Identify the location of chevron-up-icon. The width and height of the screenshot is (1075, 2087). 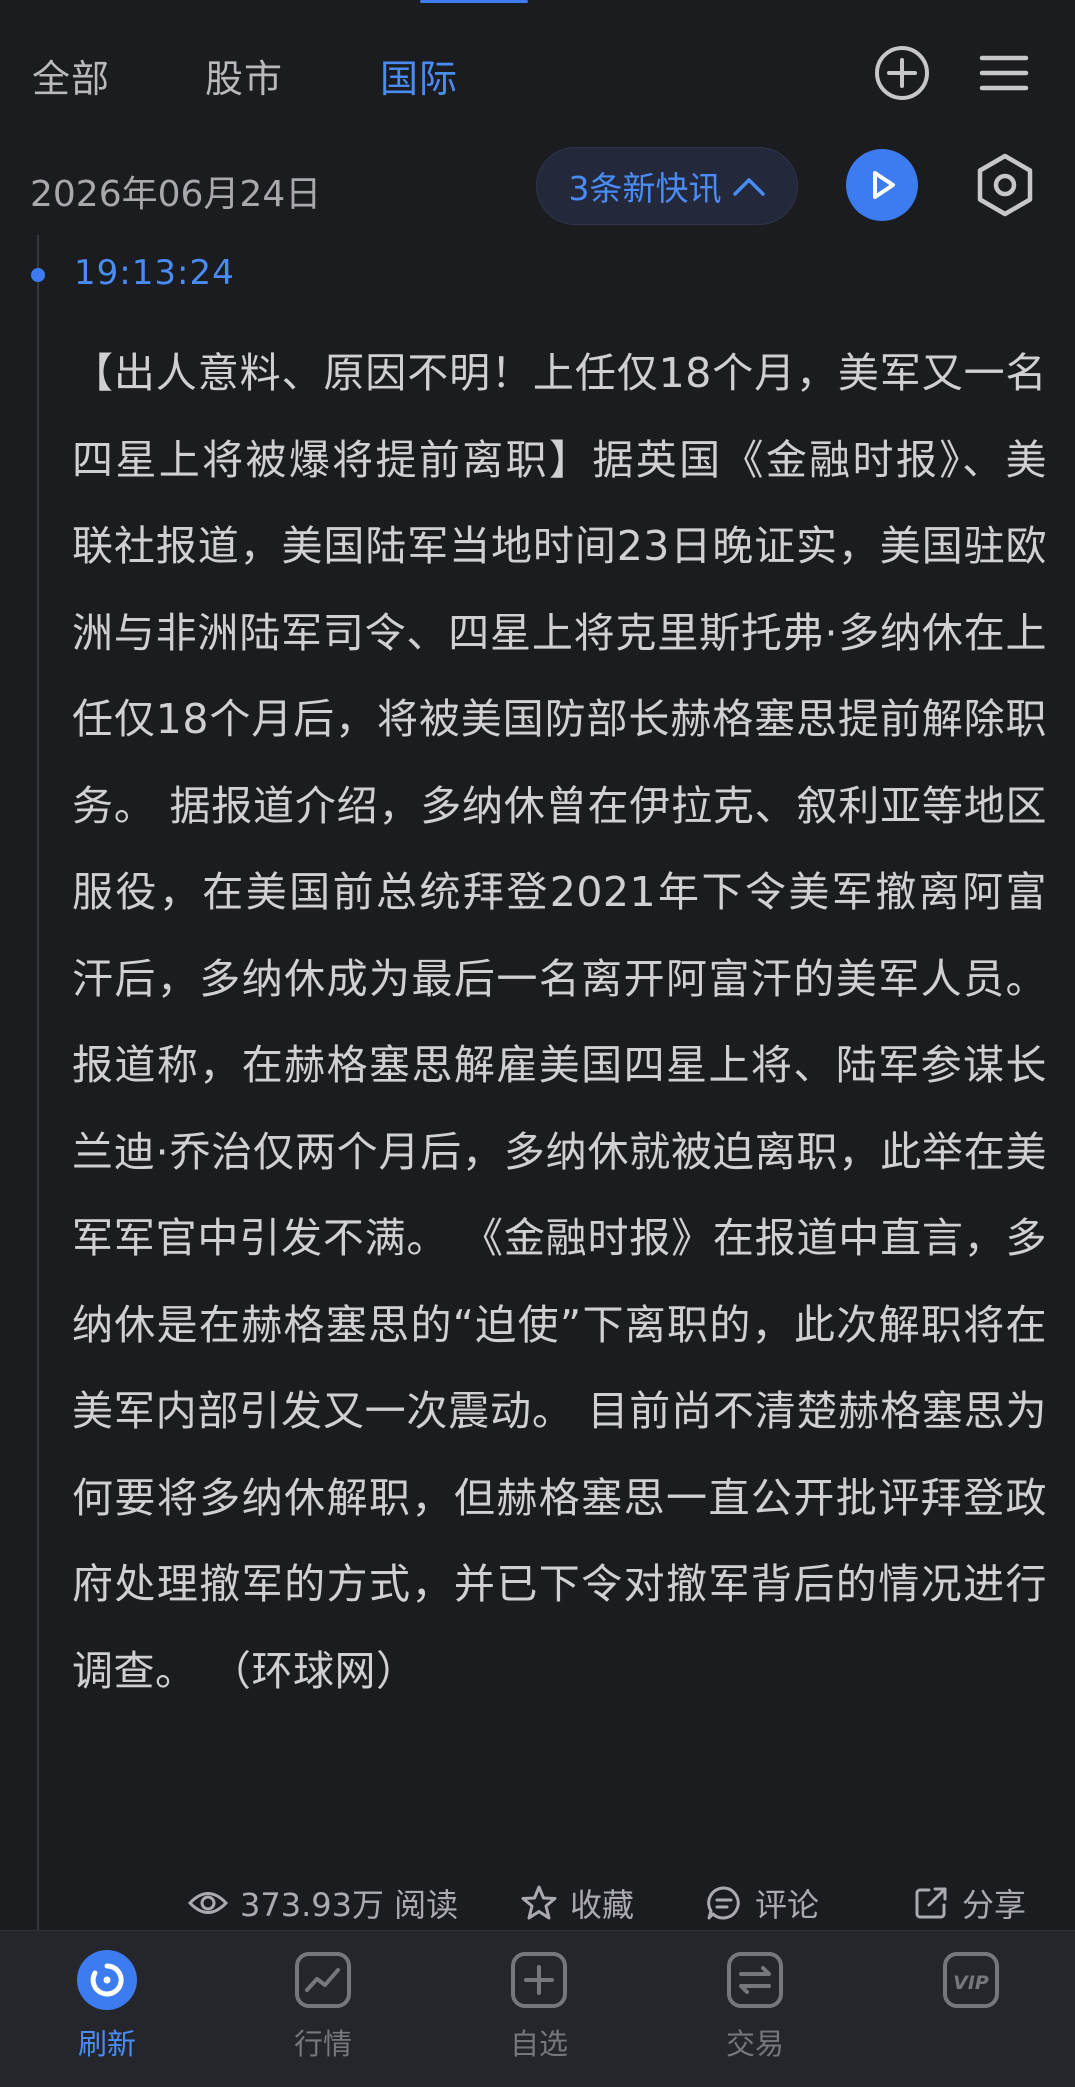
(748, 187).